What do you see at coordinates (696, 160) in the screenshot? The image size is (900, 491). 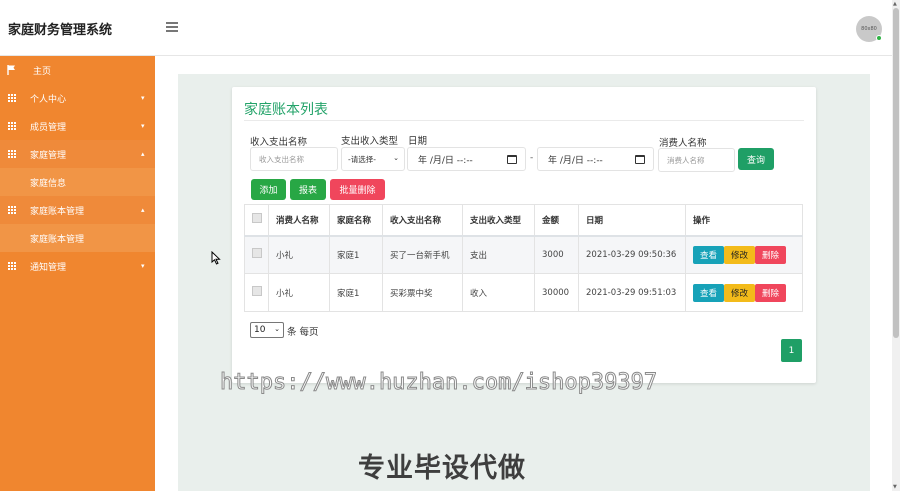 I see `person-filter-input: 消费人名称` at bounding box center [696, 160].